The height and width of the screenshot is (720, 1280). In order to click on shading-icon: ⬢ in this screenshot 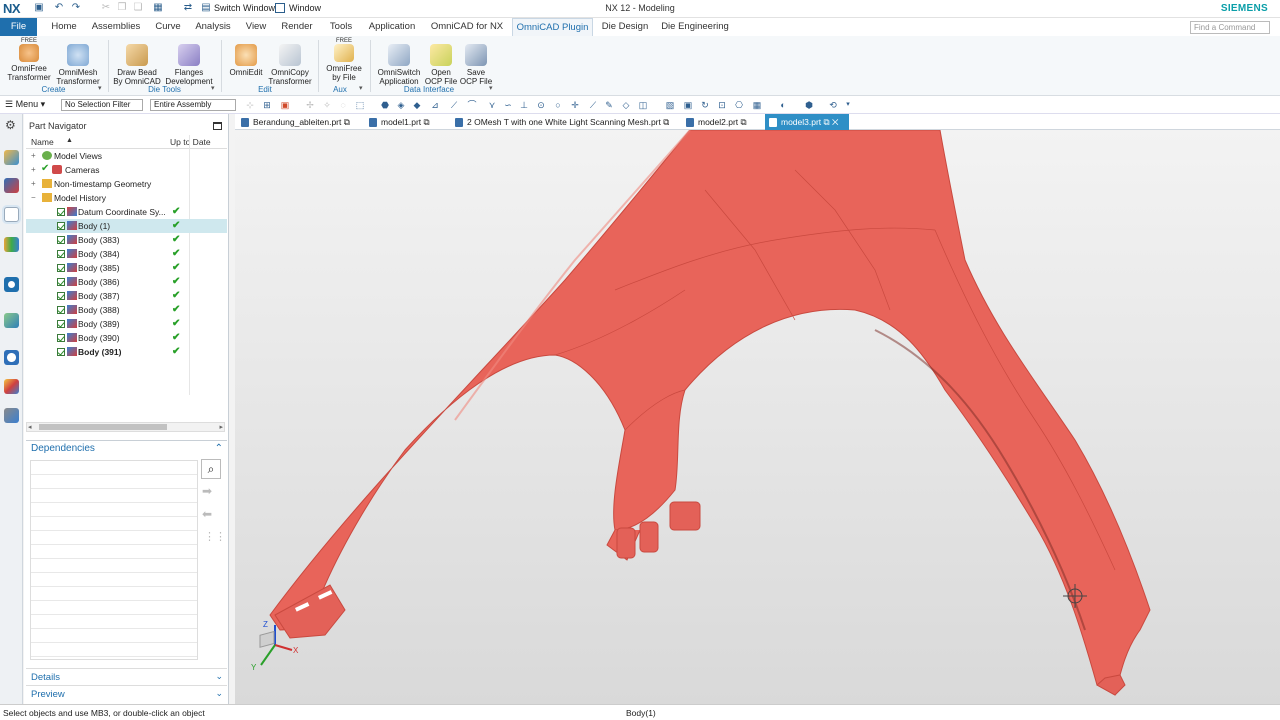, I will do `click(809, 105)`.